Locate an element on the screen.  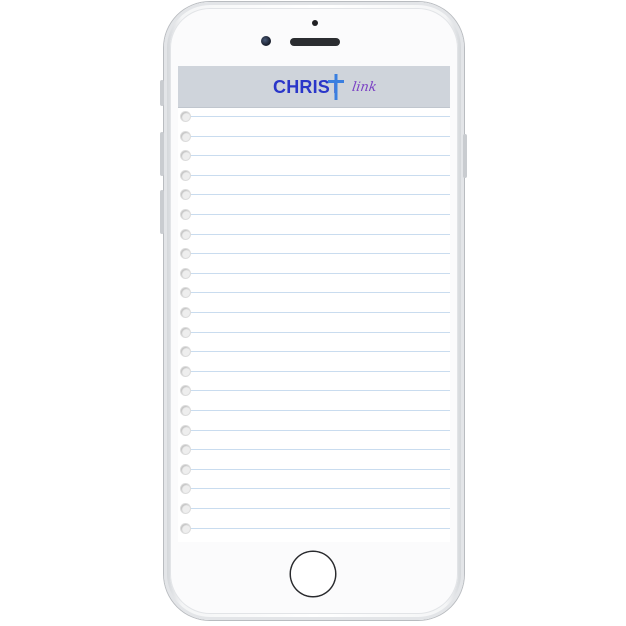
volume-up-button is located at coordinates (162, 154).